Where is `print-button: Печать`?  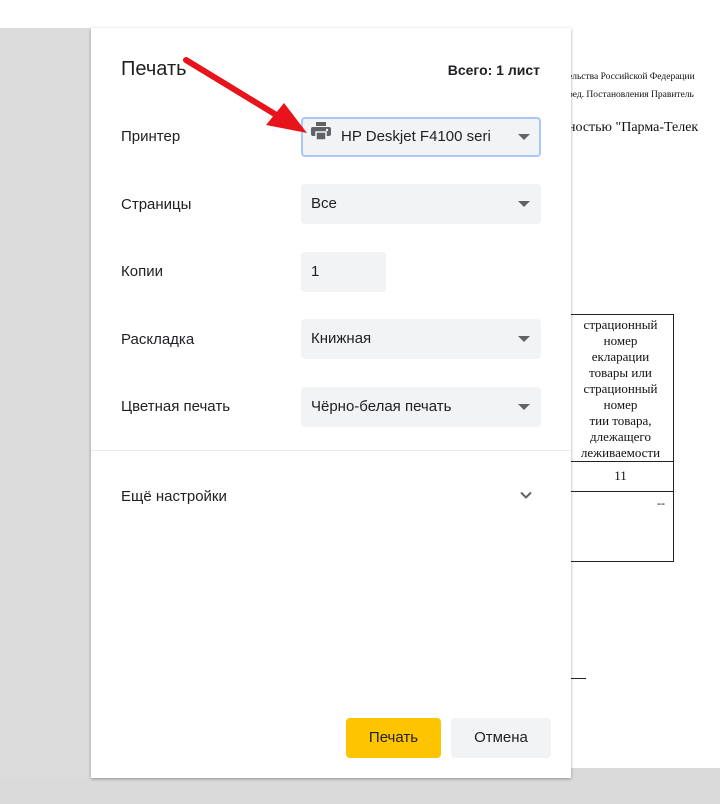
print-button: Печать is located at coordinates (393, 738).